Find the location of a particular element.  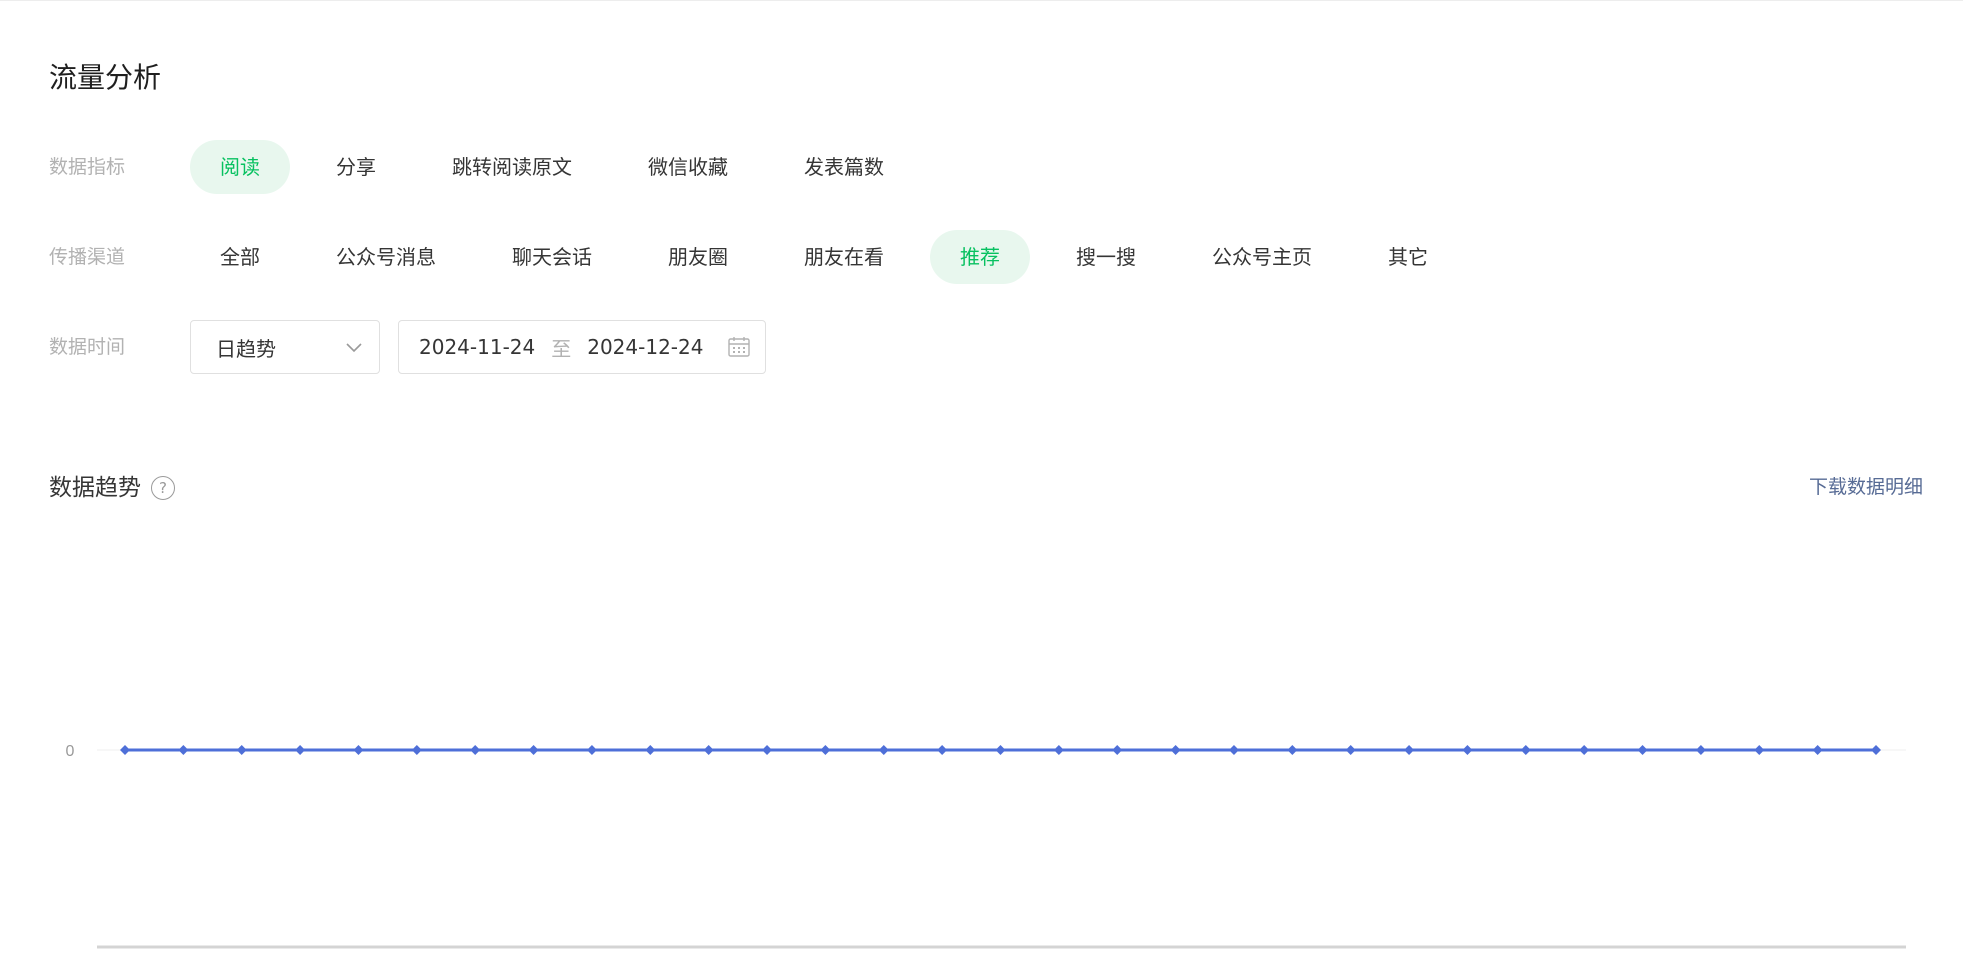

time-label: 数据时间 is located at coordinates (87, 347).